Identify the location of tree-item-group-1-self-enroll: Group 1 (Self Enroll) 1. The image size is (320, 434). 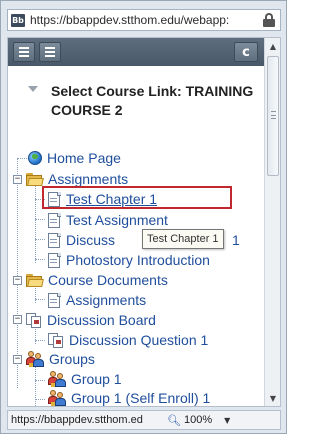
(129, 397).